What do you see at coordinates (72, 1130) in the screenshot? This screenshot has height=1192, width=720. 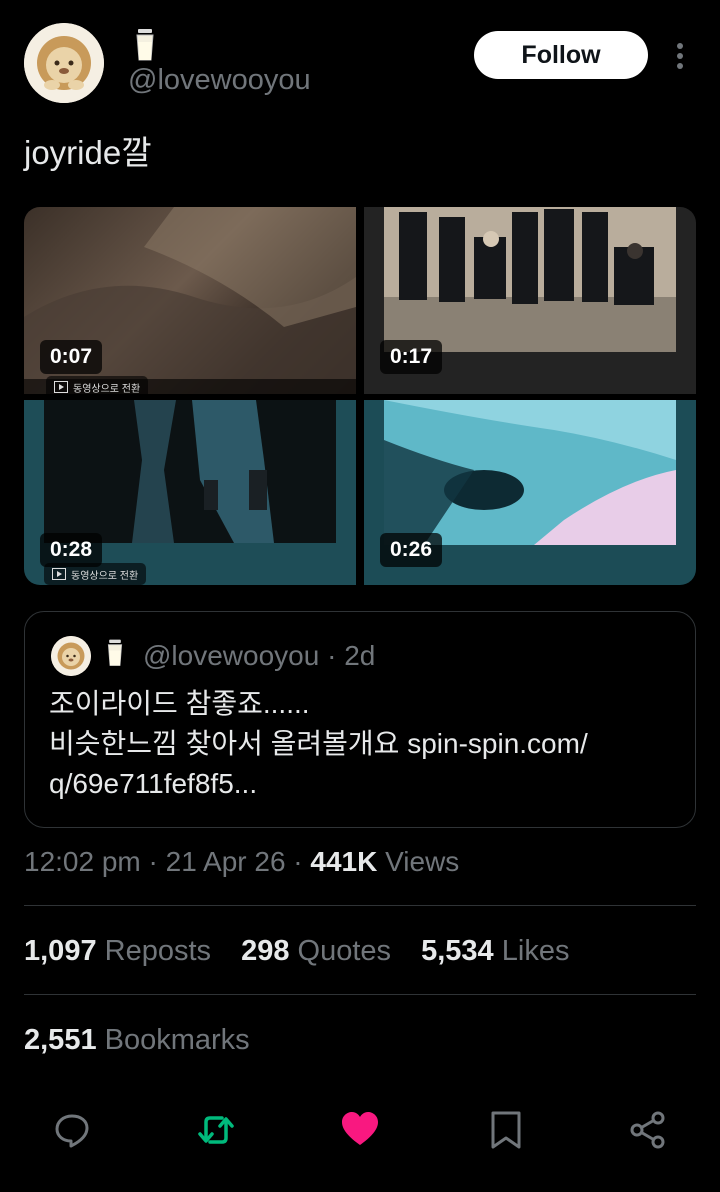 I see `reply-icon` at bounding box center [72, 1130].